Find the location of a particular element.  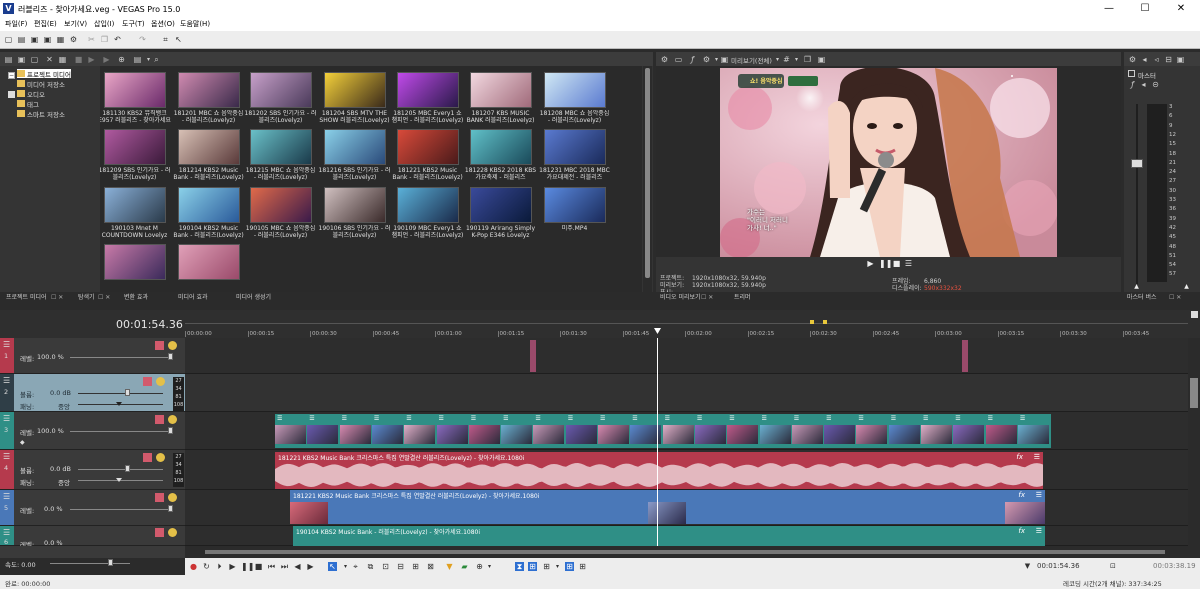

menu-view: 보기(V) is located at coordinates (75, 24).